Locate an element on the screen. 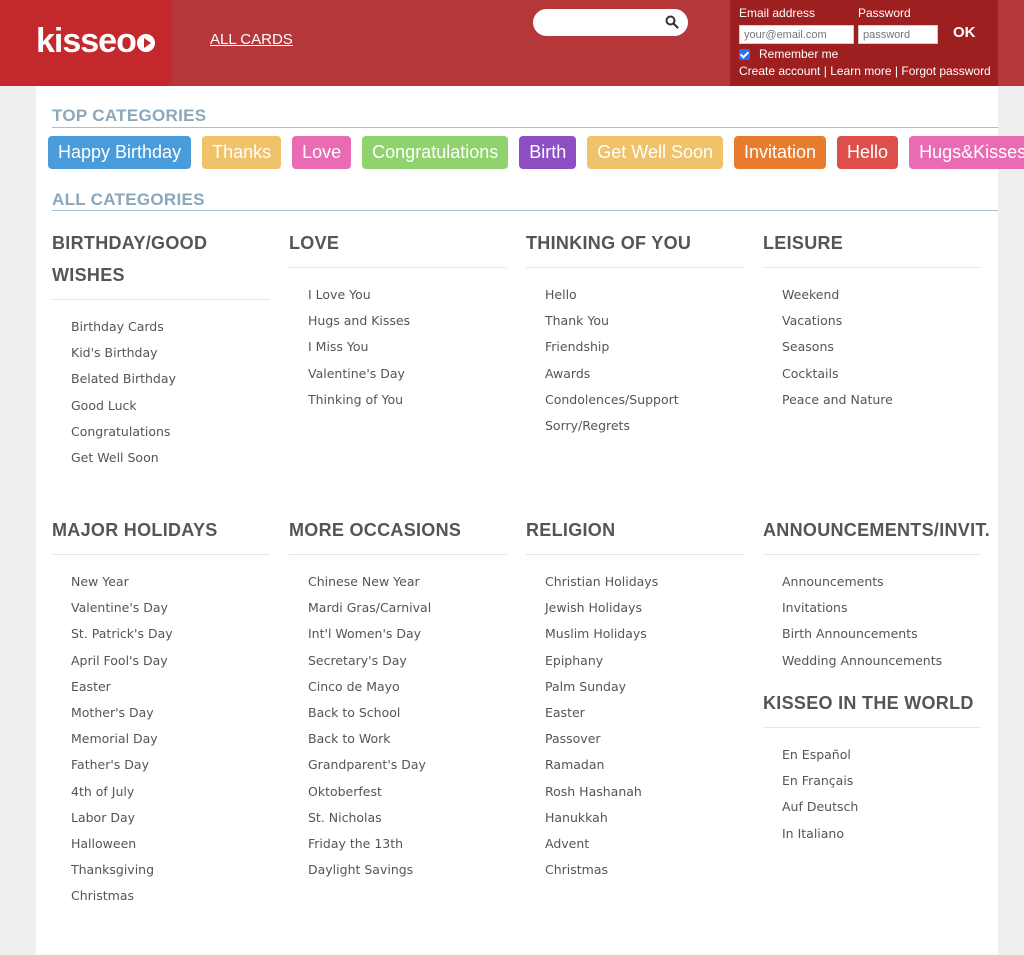  category-group-title: THINKING OF YOU is located at coordinates (609, 243).